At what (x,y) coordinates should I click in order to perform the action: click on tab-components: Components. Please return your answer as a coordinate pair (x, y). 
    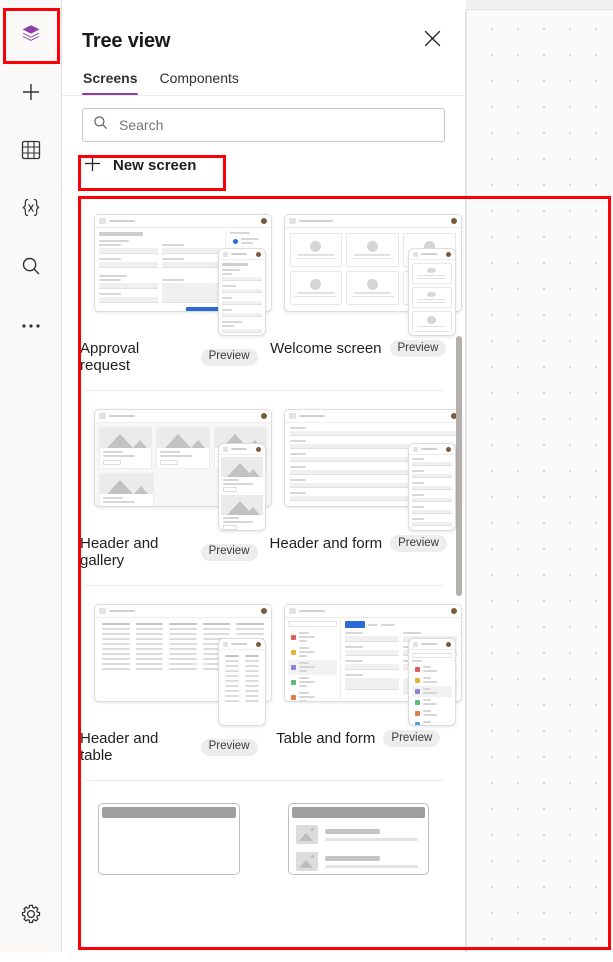
    Looking at the image, I should click on (198, 80).